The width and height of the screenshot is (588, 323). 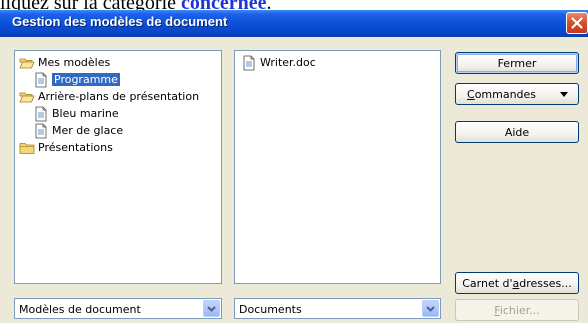 What do you see at coordinates (85, 113) in the screenshot?
I see `tree-item-label: Bleu marine` at bounding box center [85, 113].